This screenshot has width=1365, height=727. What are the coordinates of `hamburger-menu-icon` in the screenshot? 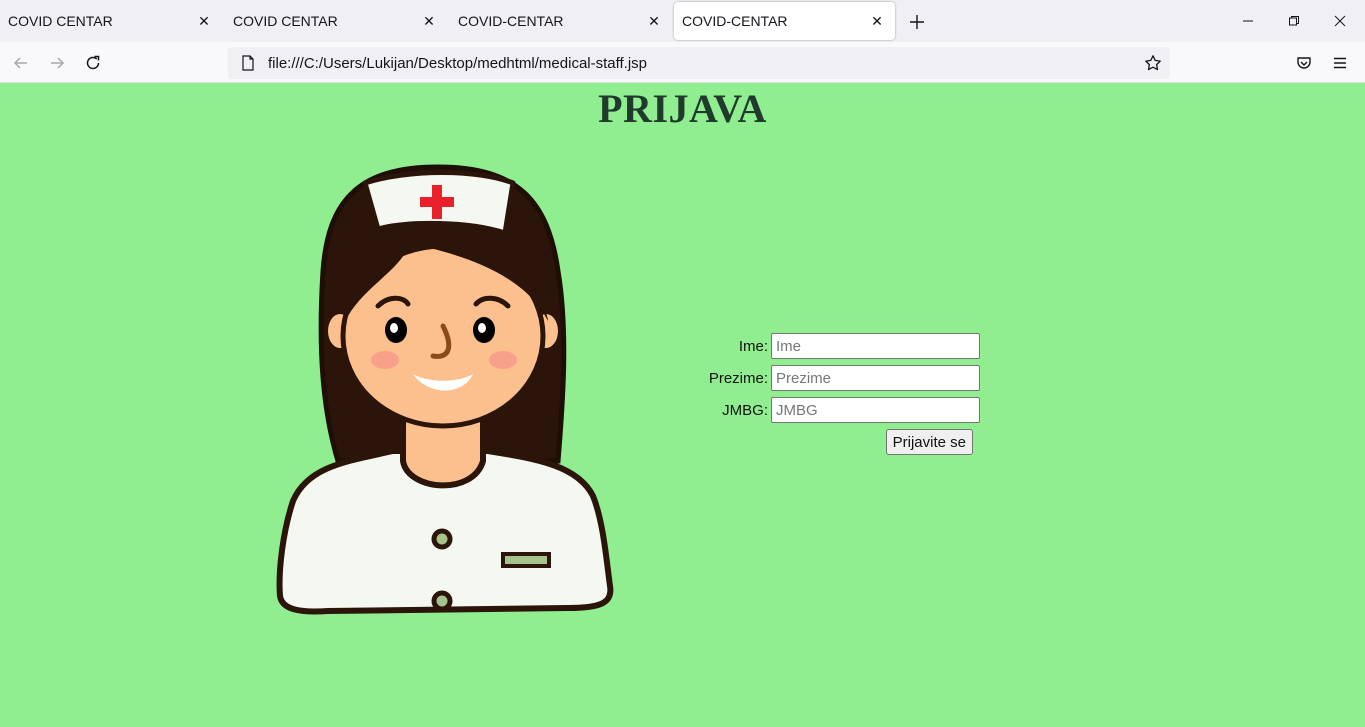 It's located at (1340, 63).